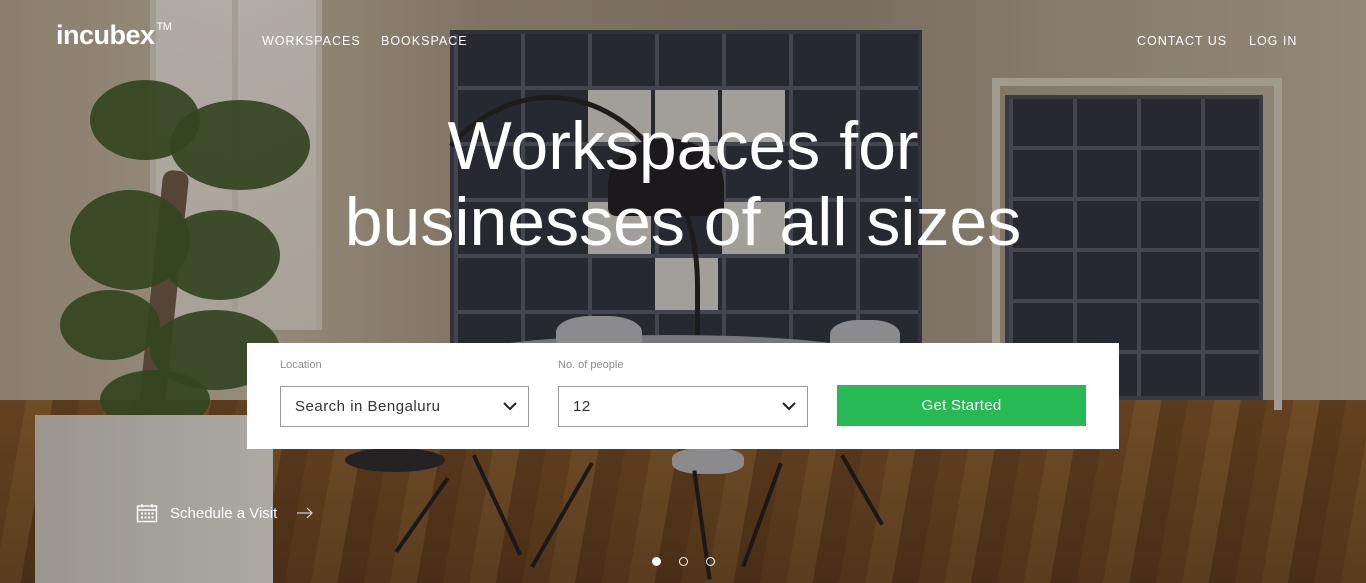 Image resolution: width=1366 pixels, height=583 pixels. I want to click on people-select: 12, so click(683, 406).